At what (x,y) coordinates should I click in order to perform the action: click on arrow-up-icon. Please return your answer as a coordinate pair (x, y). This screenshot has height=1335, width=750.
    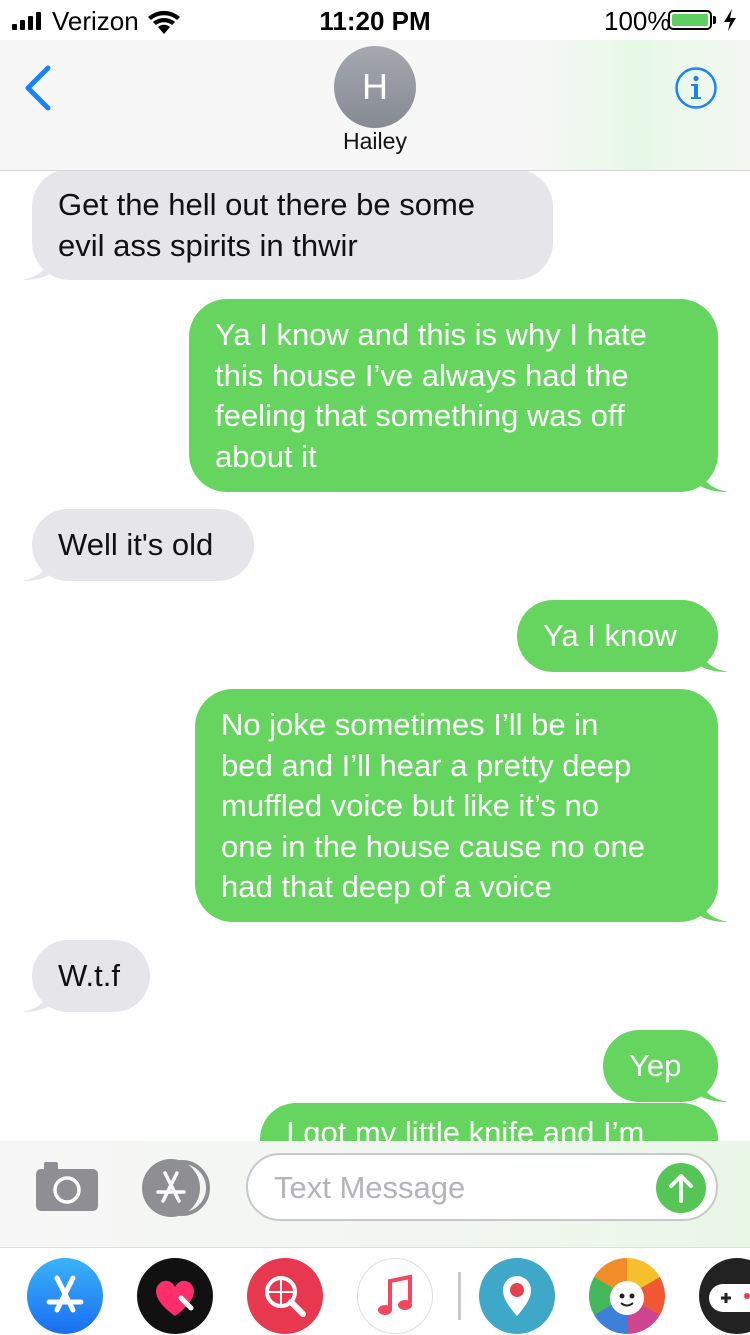
    Looking at the image, I should click on (681, 1188).